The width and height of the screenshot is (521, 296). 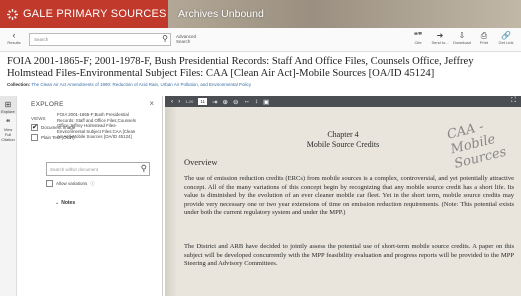 I want to click on views-label: VIEWS, so click(x=38, y=118).